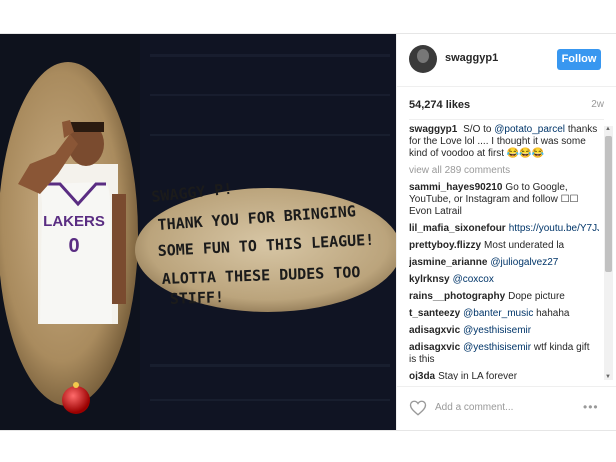 The width and height of the screenshot is (616, 462). I want to click on comment-item: oj3da Stay in LA forever, so click(504, 375).